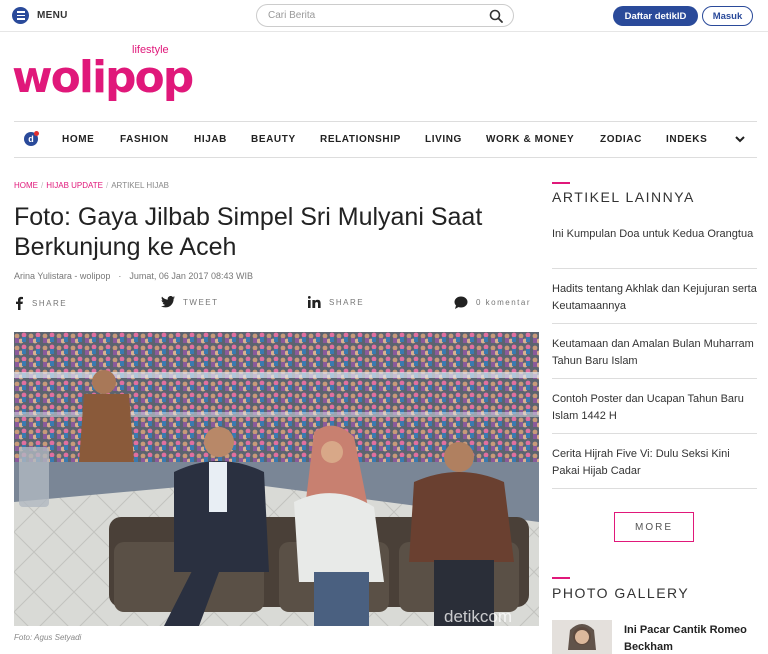  Describe the element at coordinates (20, 15) in the screenshot. I see `hamburger-icon` at that location.